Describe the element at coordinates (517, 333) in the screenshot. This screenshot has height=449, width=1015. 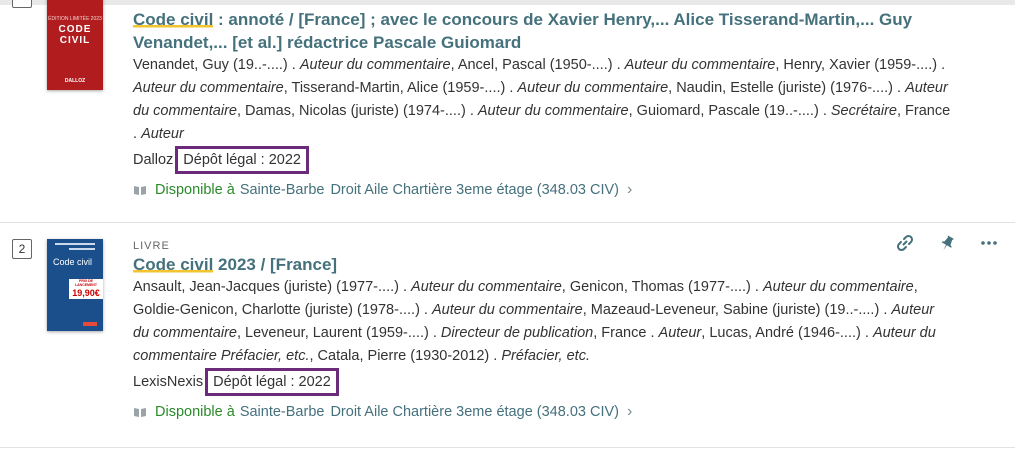
I see `author-role: Directeur de publication` at that location.